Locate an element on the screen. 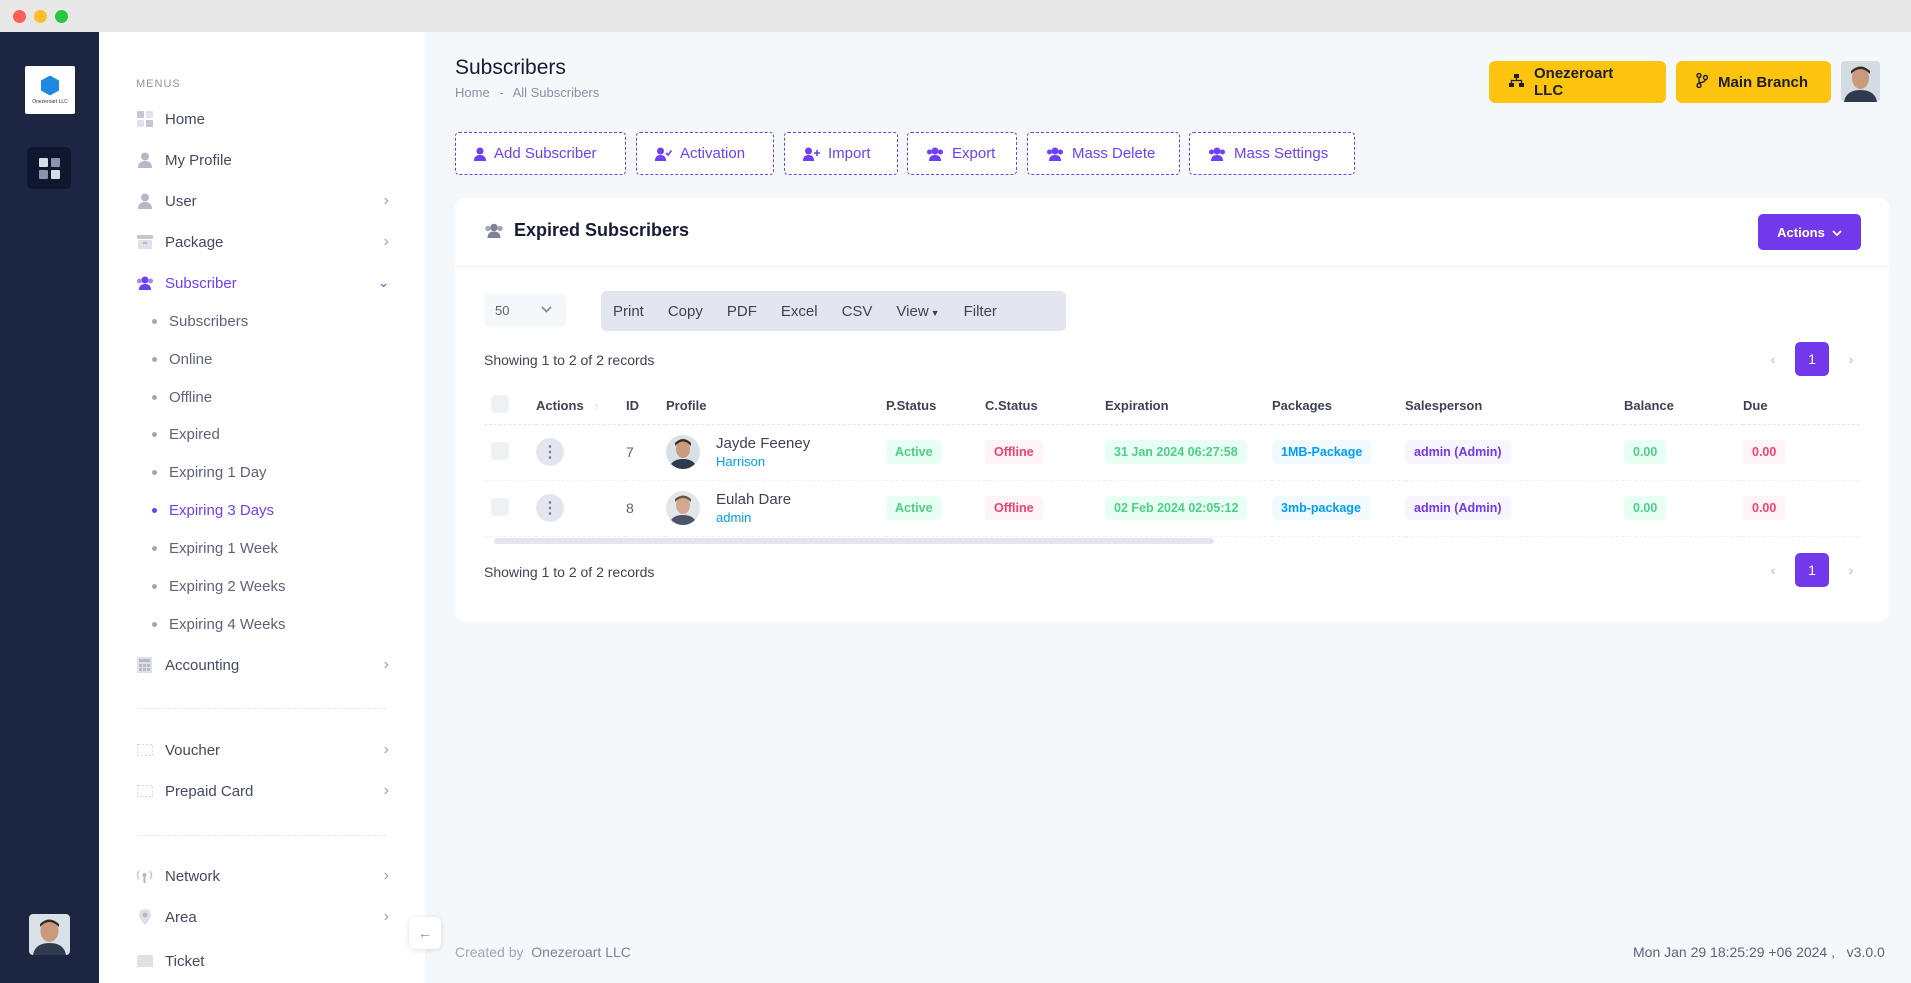 This screenshot has height=983, width=1911. pagination-bottom: ‹ 1 › is located at coordinates (1812, 570).